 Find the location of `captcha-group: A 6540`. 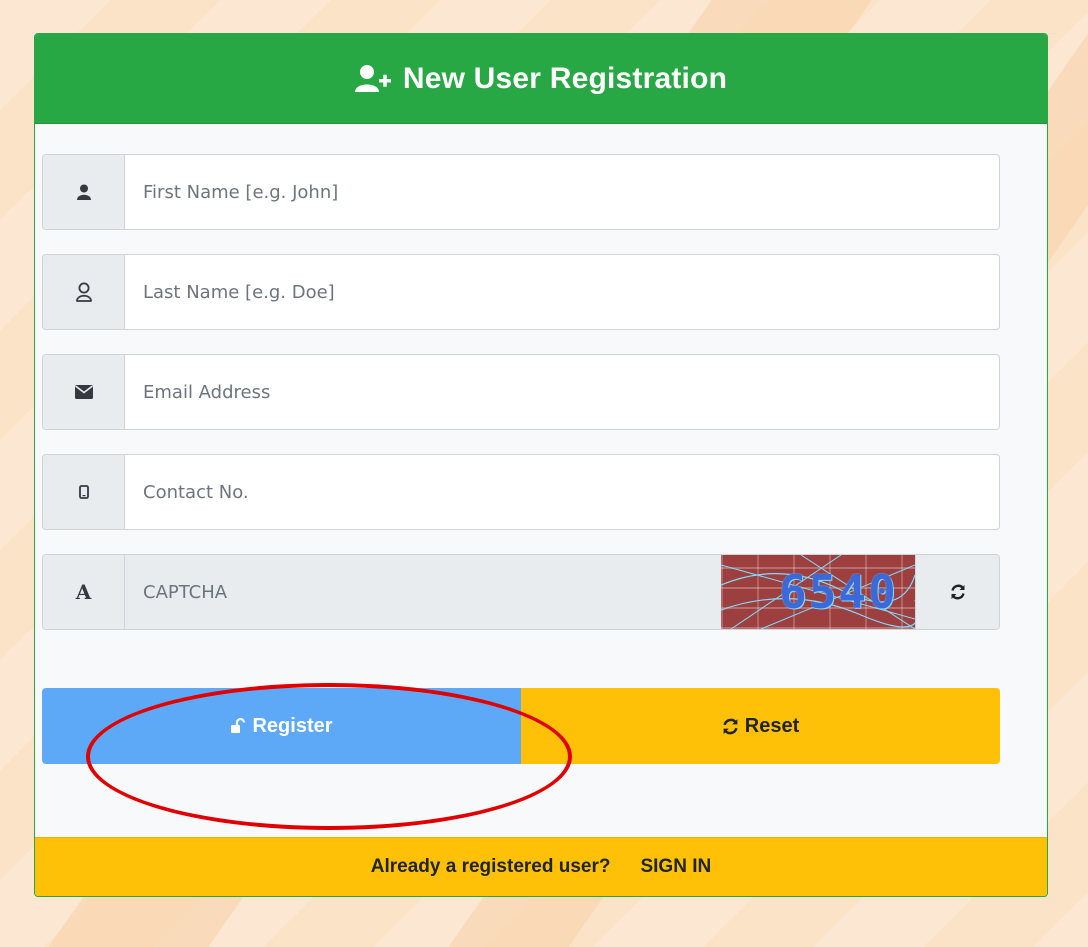

captcha-group: A 6540 is located at coordinates (521, 592).